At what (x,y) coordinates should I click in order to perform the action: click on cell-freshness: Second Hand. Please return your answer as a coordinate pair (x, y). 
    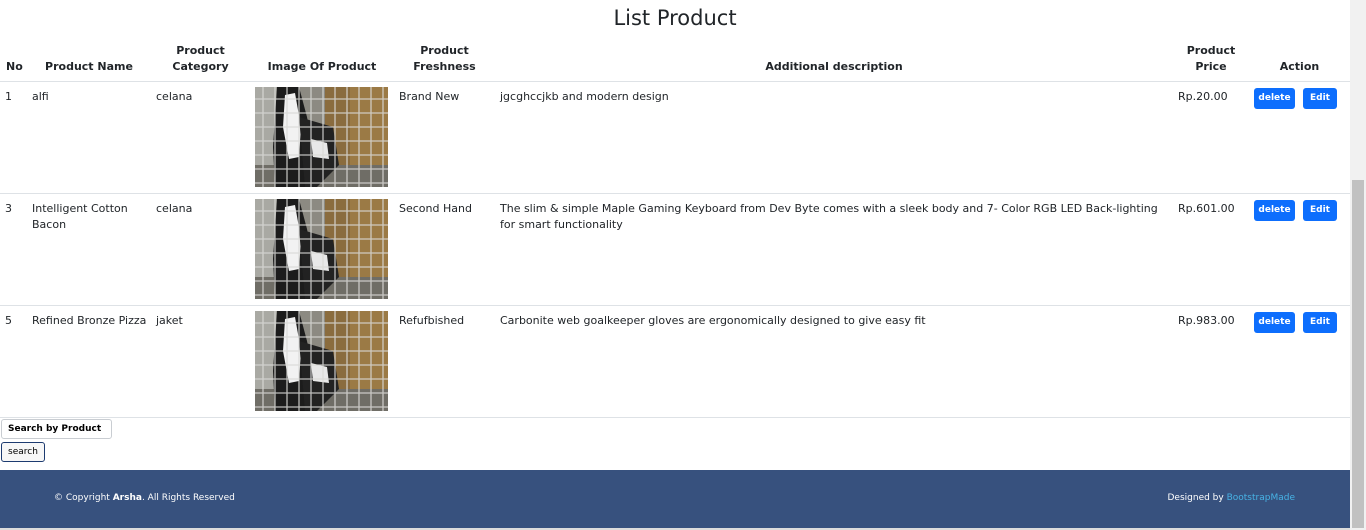
    Looking at the image, I should click on (444, 249).